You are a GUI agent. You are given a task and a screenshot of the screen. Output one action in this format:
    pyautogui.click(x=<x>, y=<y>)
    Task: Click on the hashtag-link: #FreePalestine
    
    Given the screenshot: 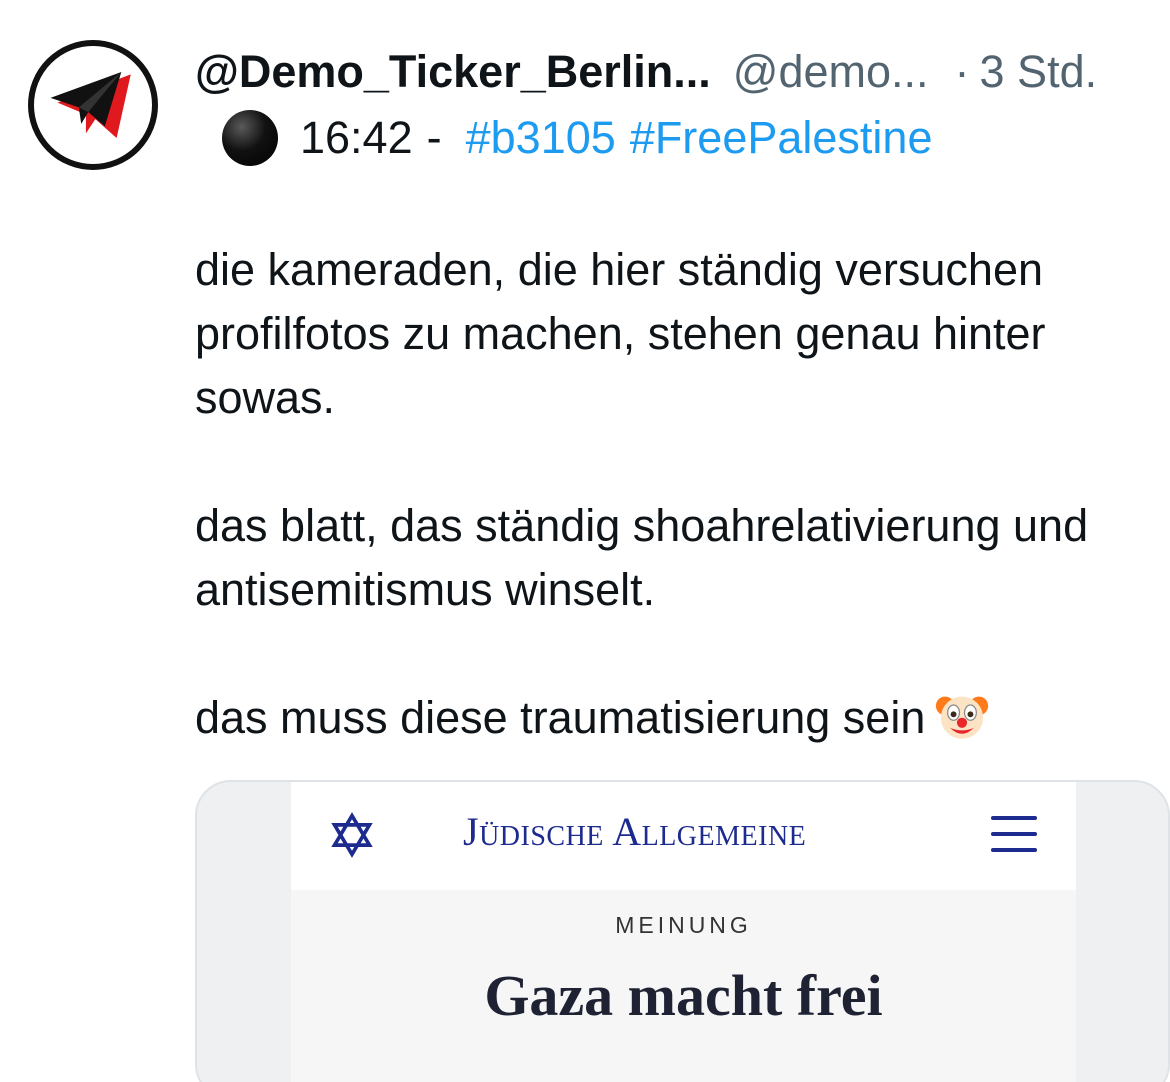 What is the action you would take?
    pyautogui.click(x=781, y=138)
    